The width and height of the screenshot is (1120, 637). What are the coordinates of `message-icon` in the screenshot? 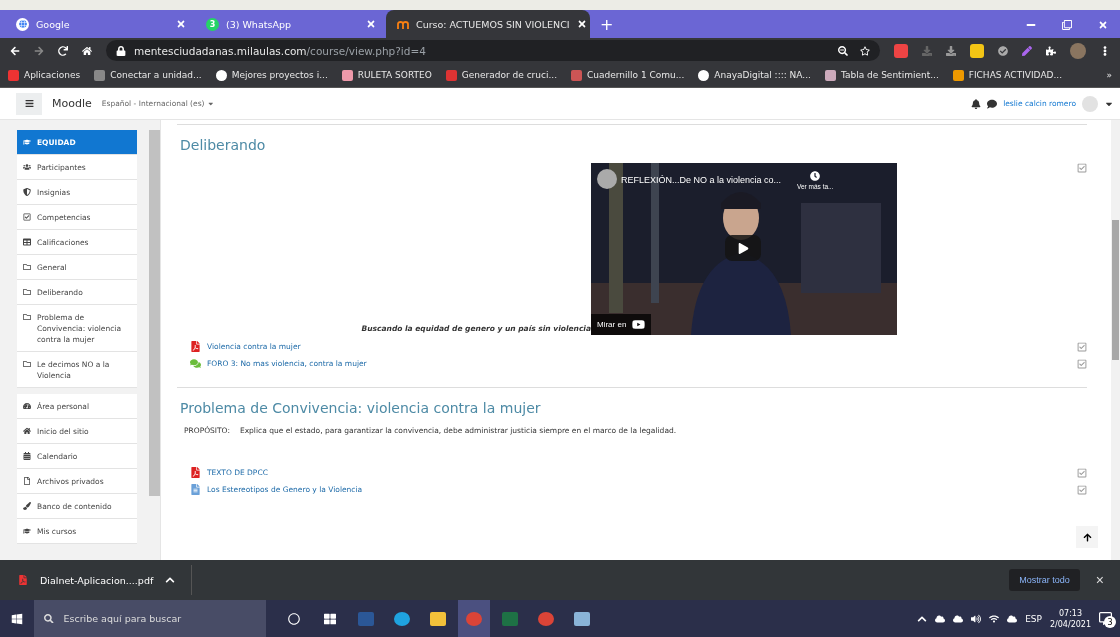 It's located at (992, 103).